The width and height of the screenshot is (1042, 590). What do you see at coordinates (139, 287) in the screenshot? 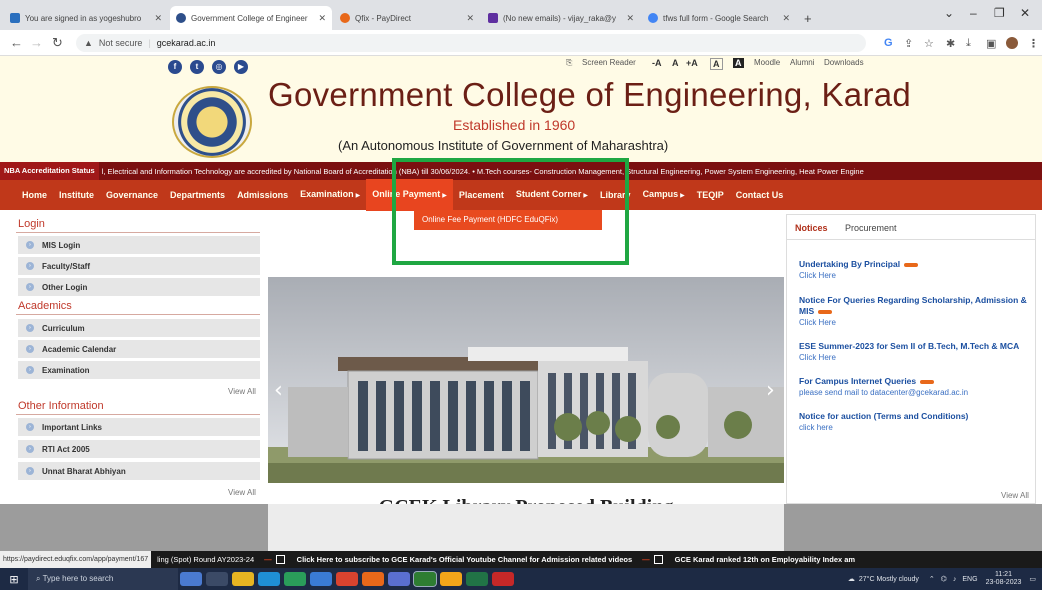
I see `sidebar-item-other-login: › Other Login` at bounding box center [139, 287].